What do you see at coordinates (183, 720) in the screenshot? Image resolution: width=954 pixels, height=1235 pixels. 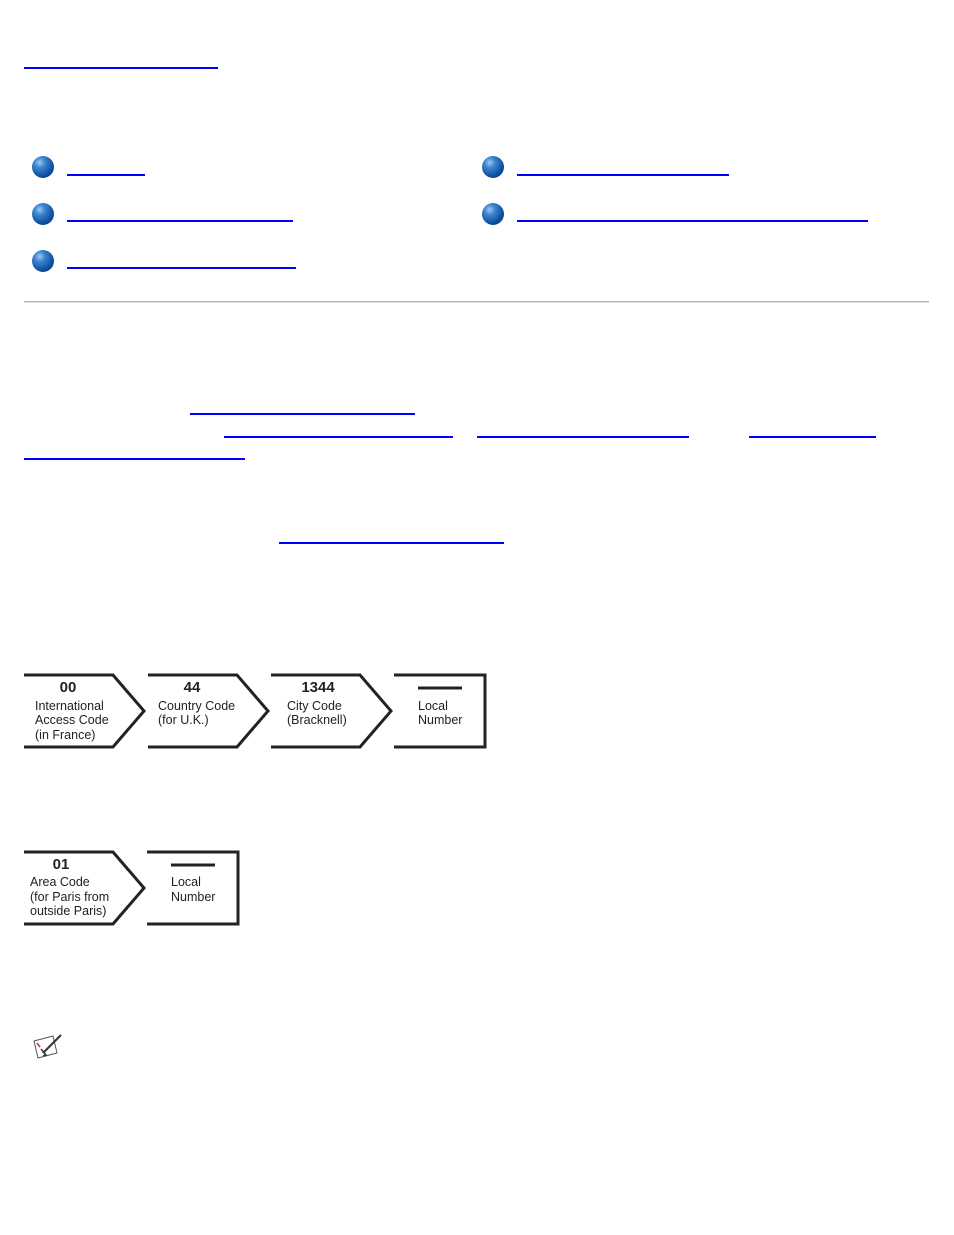 I see `box-label: (for U.K.)` at bounding box center [183, 720].